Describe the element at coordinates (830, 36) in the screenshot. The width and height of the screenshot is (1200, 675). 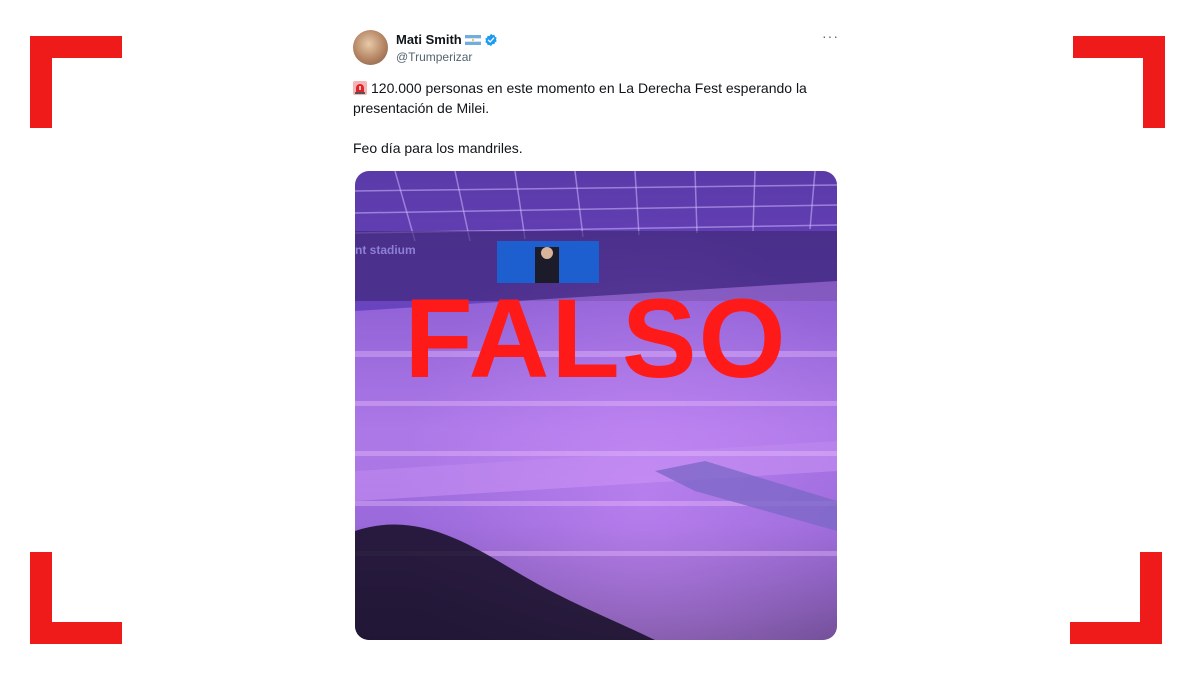
I see `more-options-icon: ···` at that location.